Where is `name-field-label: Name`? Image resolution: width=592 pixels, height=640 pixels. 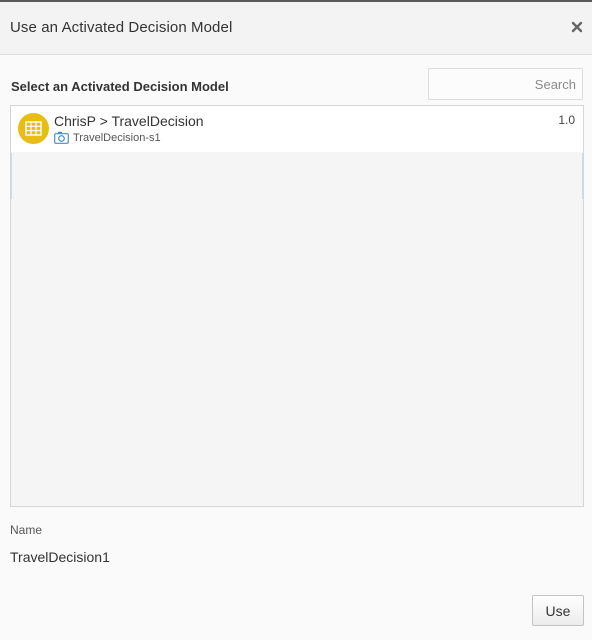
name-field-label: Name is located at coordinates (26, 530).